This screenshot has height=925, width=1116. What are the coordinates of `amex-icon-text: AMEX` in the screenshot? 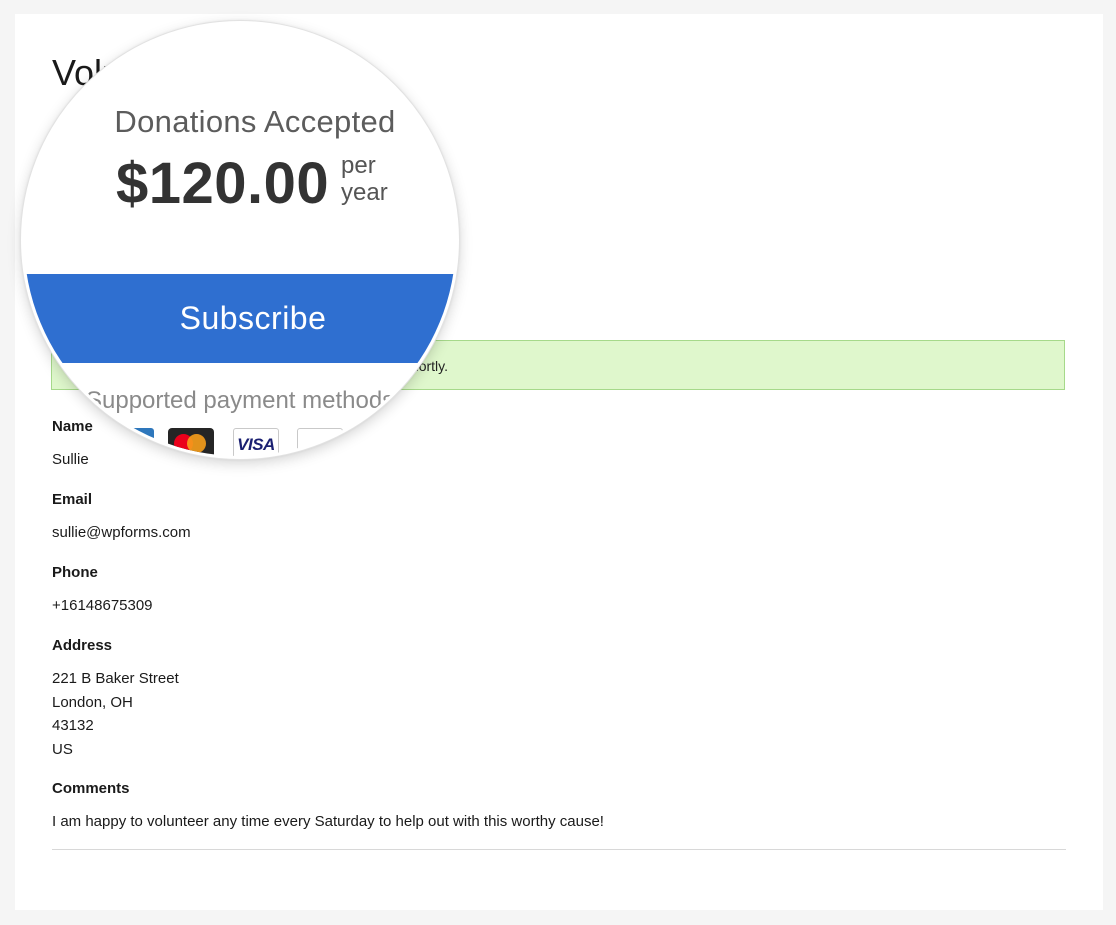 It's located at (133, 441).